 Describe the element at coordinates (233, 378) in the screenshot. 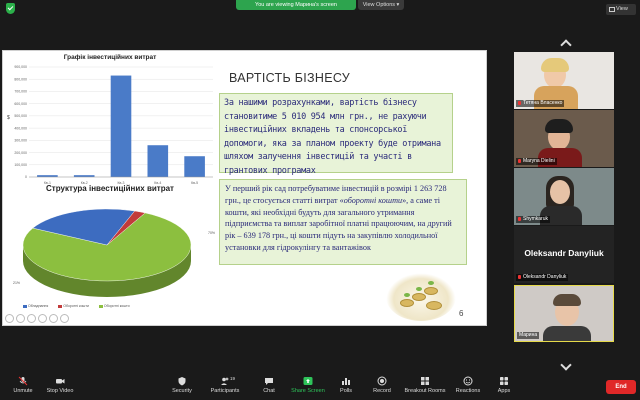

I see `participants-count: 19` at that location.